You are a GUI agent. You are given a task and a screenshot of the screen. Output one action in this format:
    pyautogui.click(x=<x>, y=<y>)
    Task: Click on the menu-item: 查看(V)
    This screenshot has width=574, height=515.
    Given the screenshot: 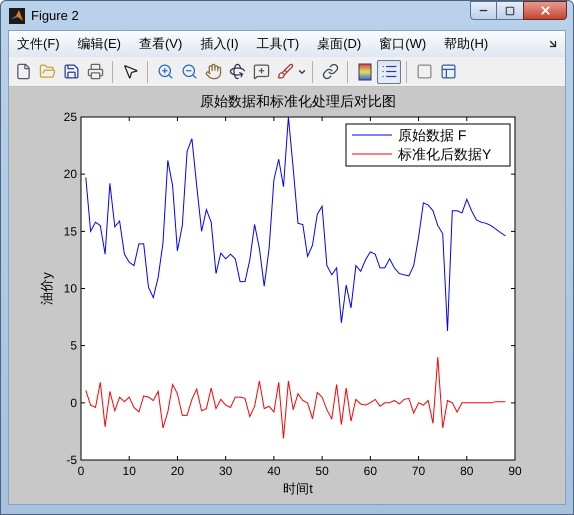 What is the action you would take?
    pyautogui.click(x=160, y=44)
    